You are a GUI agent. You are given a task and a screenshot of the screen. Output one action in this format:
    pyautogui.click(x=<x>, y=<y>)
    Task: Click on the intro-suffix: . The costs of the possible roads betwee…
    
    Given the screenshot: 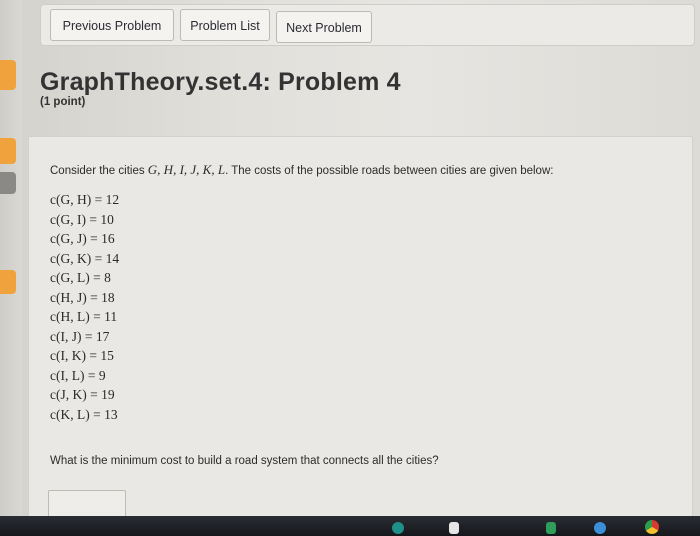 What is the action you would take?
    pyautogui.click(x=389, y=171)
    